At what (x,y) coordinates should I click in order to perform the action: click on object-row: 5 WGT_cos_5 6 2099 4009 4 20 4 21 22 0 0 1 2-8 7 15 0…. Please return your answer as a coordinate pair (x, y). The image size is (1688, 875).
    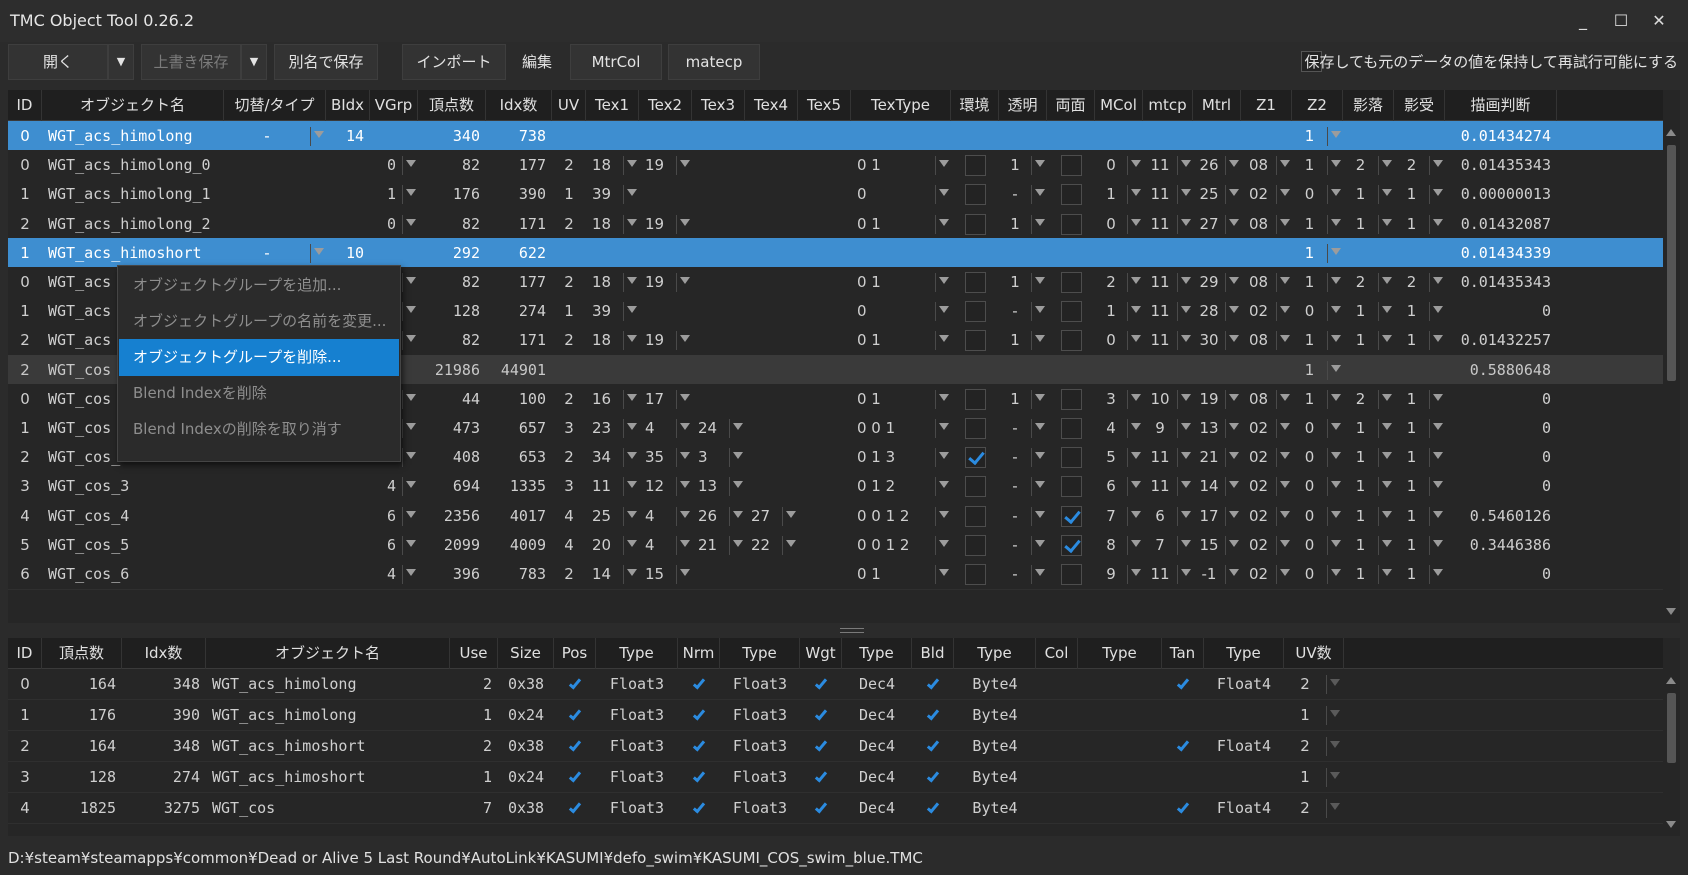
    Looking at the image, I should click on (835, 545).